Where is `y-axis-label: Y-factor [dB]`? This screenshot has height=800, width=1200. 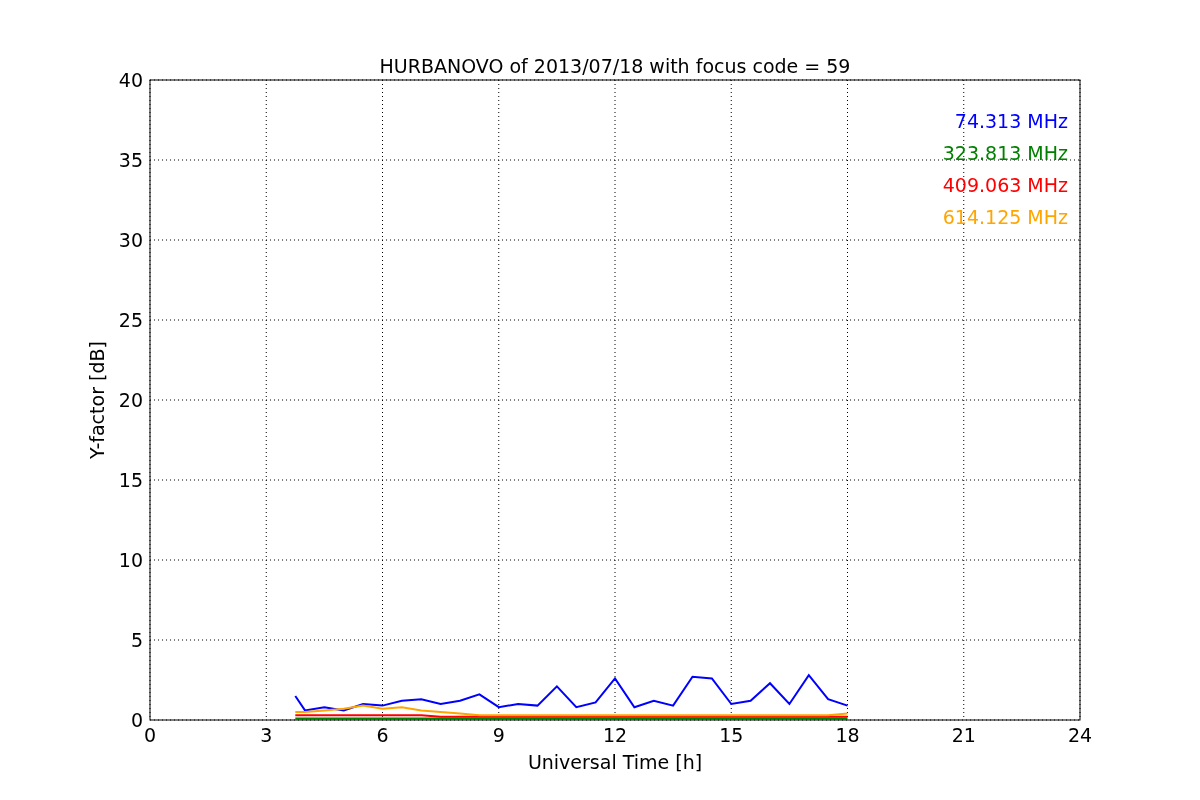
y-axis-label: Y-factor [dB] is located at coordinates (97, 400).